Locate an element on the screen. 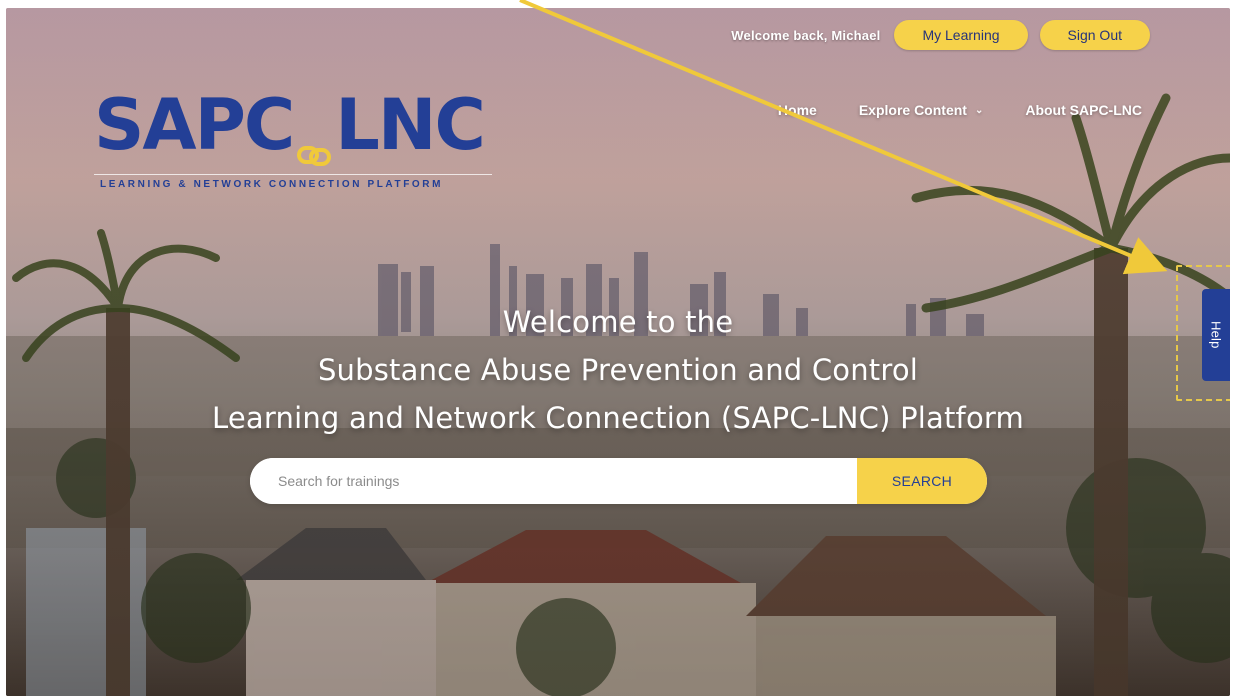  training-search: SEARCH is located at coordinates (618, 481).